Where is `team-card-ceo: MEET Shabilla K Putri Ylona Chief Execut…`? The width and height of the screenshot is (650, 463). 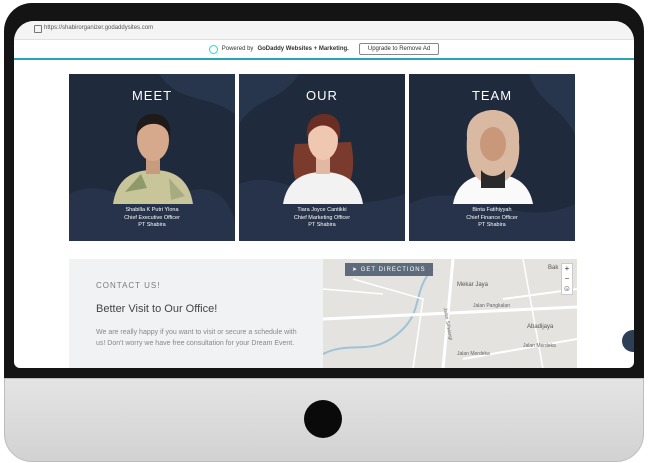 team-card-ceo: MEET Shabilla K Putri Ylona Chief Execut… is located at coordinates (152, 157).